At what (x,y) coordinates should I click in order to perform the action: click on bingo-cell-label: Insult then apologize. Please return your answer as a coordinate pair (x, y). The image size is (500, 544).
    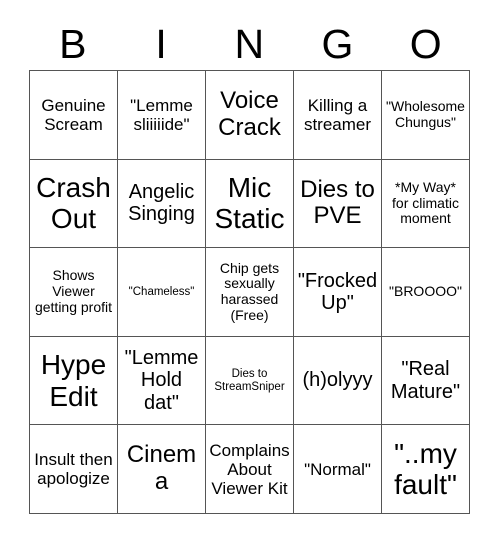
    Looking at the image, I should click on (73, 469).